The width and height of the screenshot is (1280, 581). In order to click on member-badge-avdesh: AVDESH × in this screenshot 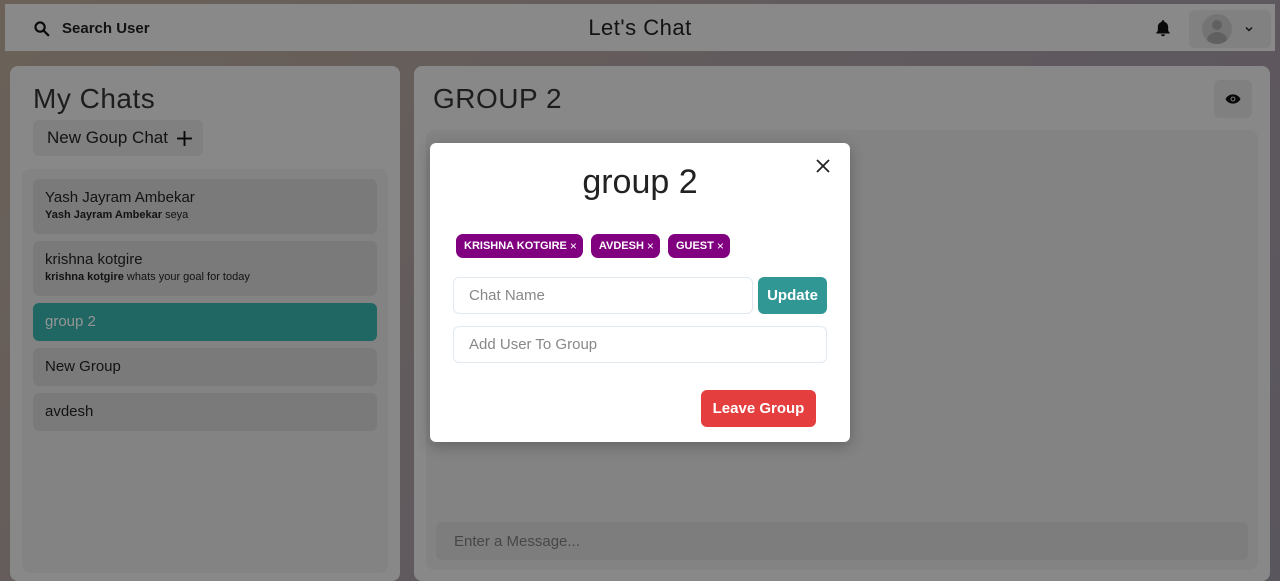, I will do `click(625, 246)`.